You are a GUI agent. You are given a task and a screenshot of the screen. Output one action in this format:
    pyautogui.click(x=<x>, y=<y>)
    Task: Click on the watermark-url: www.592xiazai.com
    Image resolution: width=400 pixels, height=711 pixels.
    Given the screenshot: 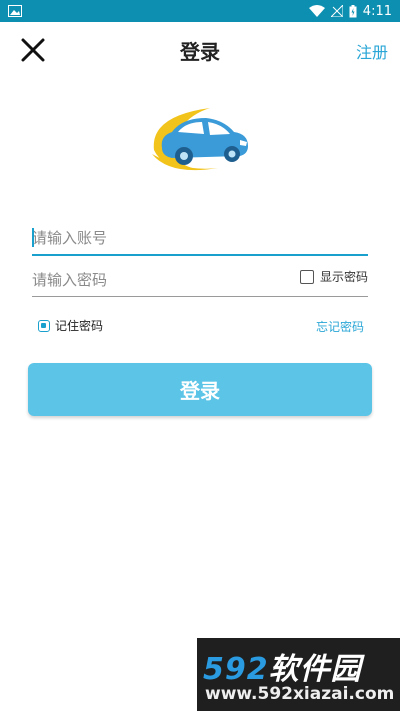 What is the action you would take?
    pyautogui.click(x=300, y=694)
    